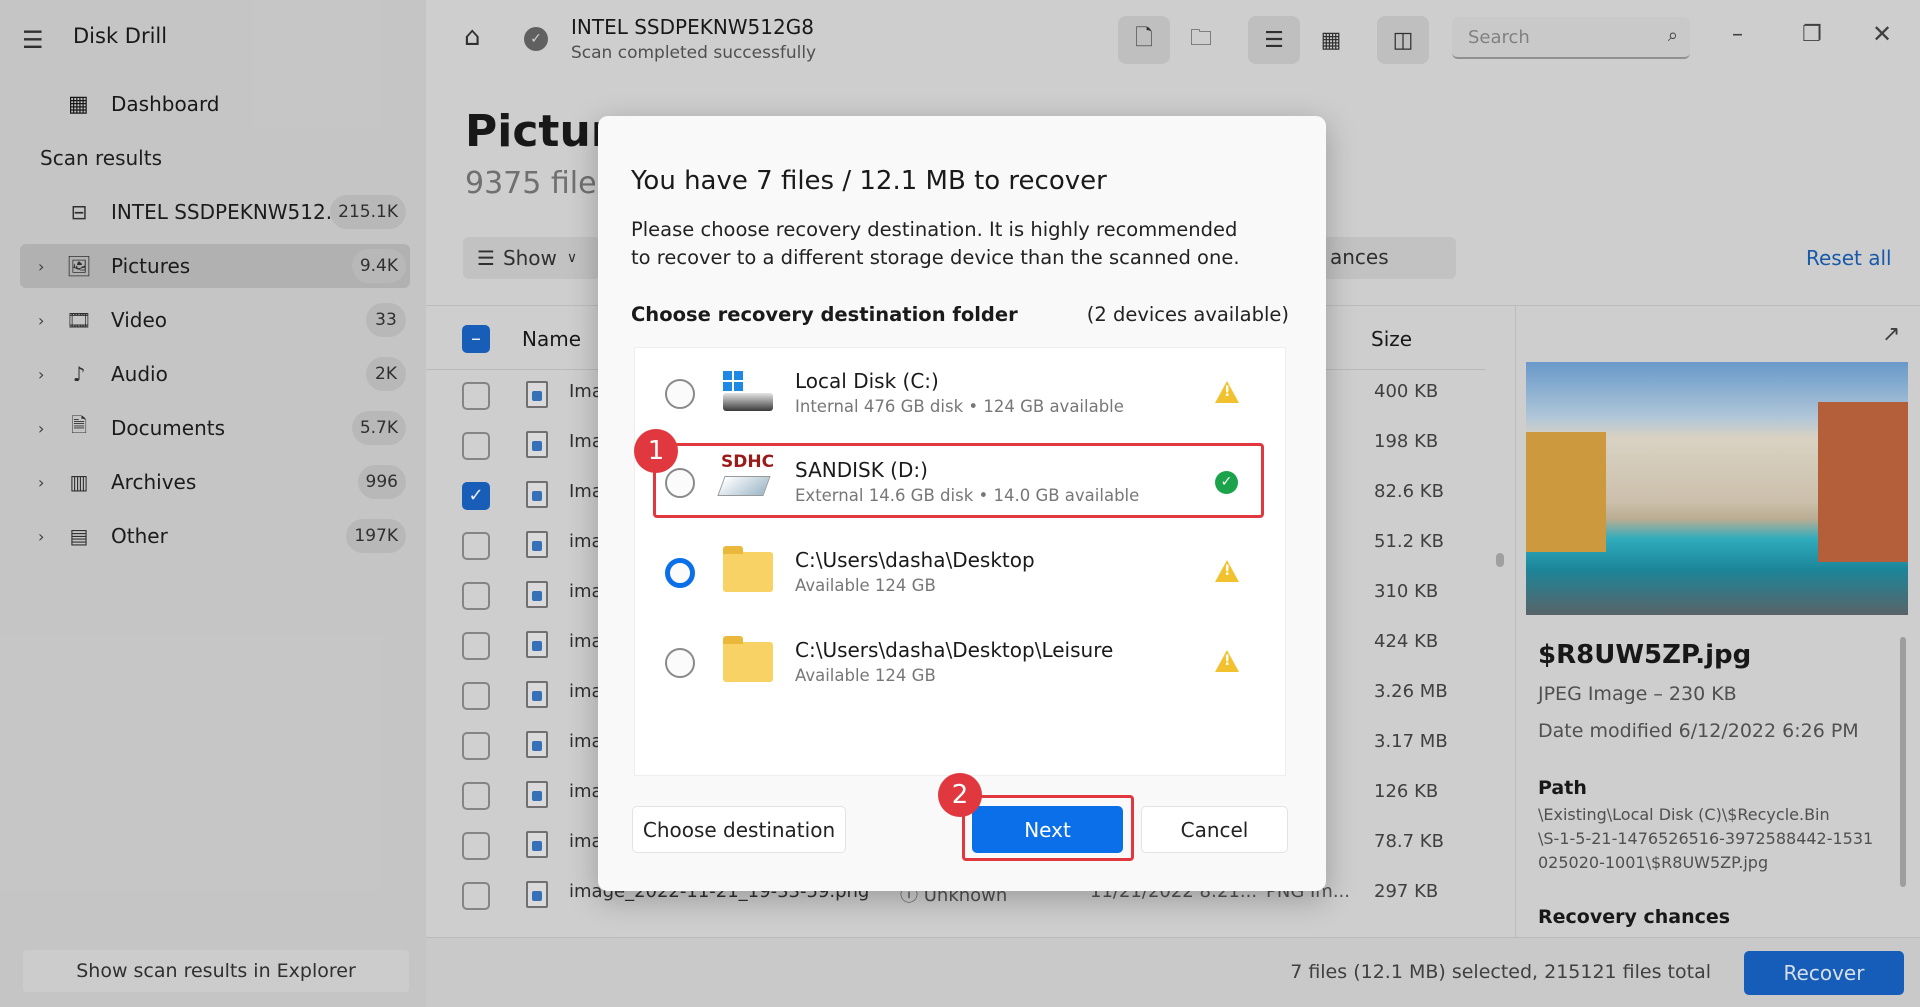 The image size is (1920, 1007). I want to click on destination-name: C:\Users\dasha\Desktop\Leisure, so click(954, 650).